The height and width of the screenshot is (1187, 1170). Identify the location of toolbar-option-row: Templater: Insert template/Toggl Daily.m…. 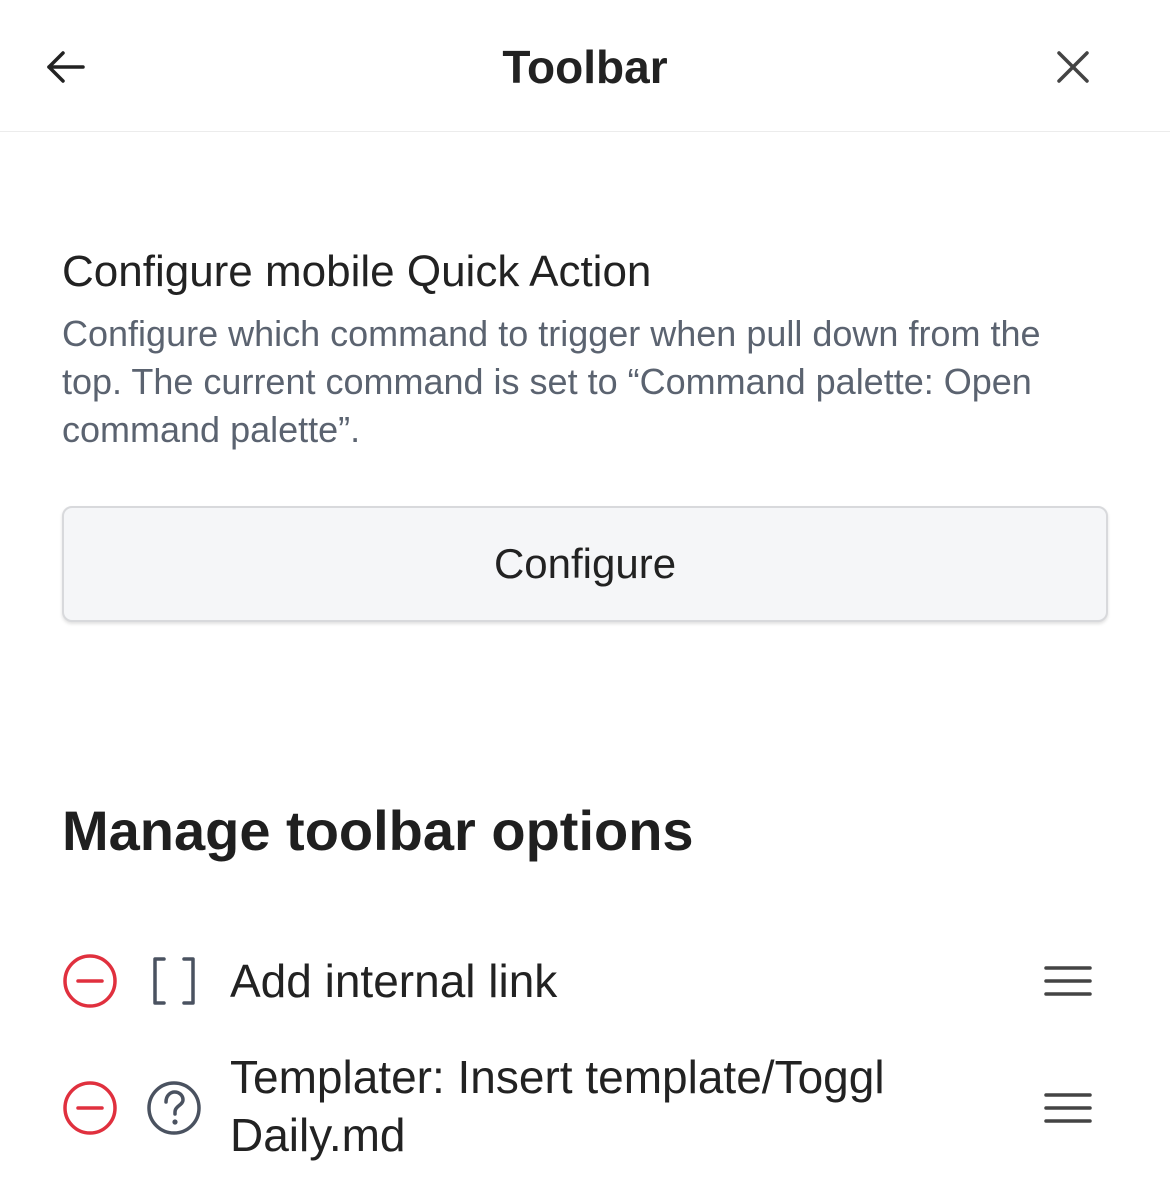
(585, 1108).